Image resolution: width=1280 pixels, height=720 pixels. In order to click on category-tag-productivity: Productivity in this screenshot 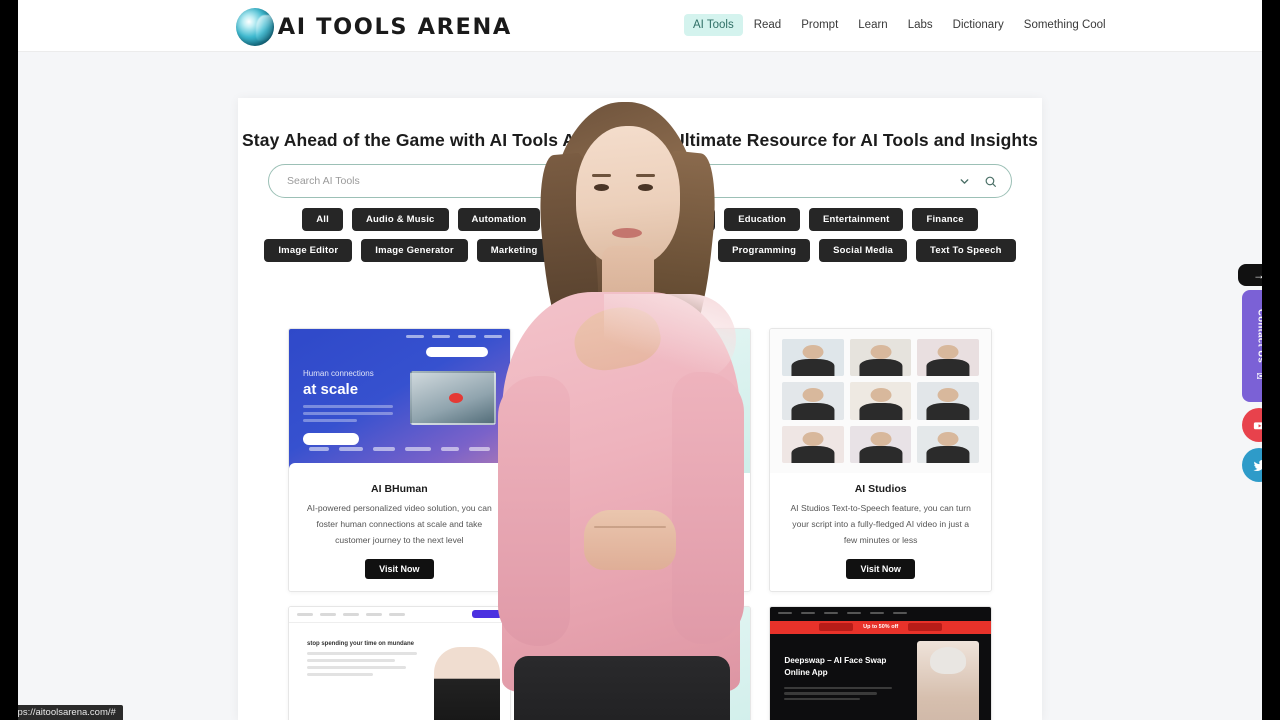, I will do `click(666, 250)`.